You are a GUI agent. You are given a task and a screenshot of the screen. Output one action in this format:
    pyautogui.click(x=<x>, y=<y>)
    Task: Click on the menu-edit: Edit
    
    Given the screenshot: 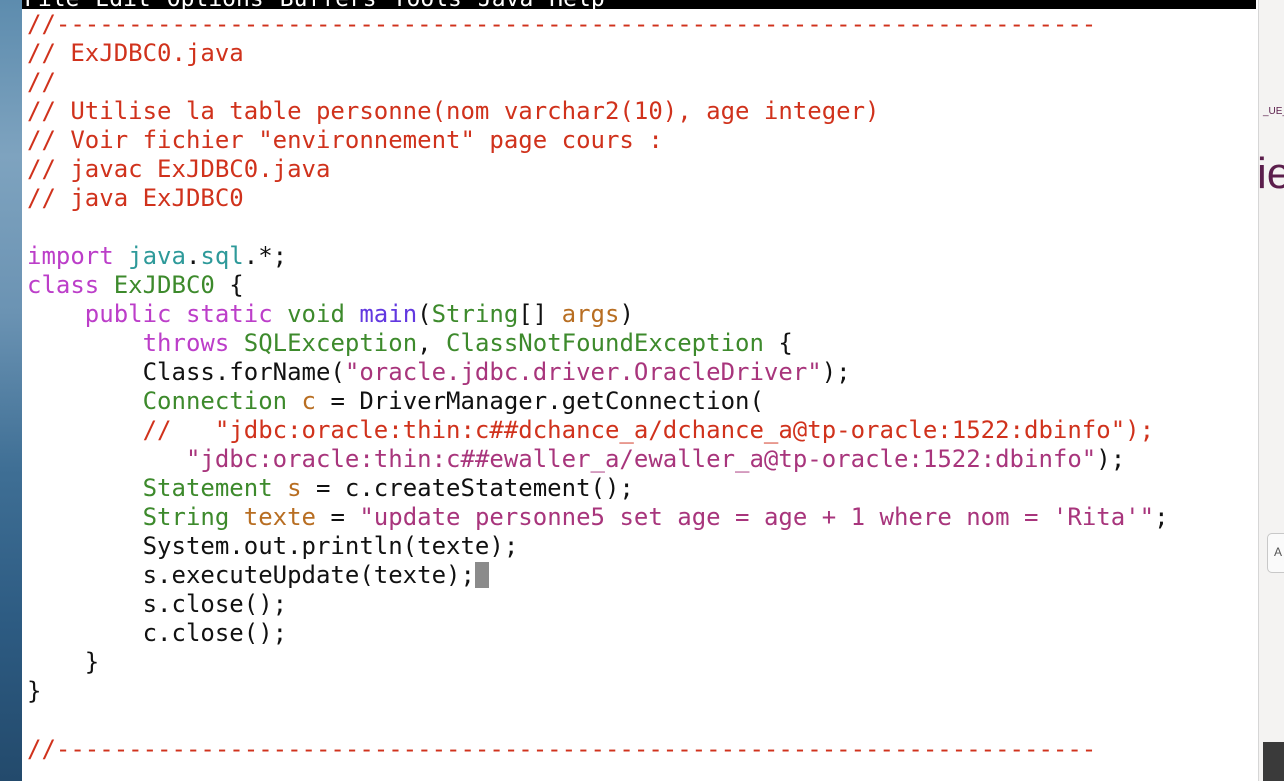 What is the action you would take?
    pyautogui.click(x=128, y=5)
    